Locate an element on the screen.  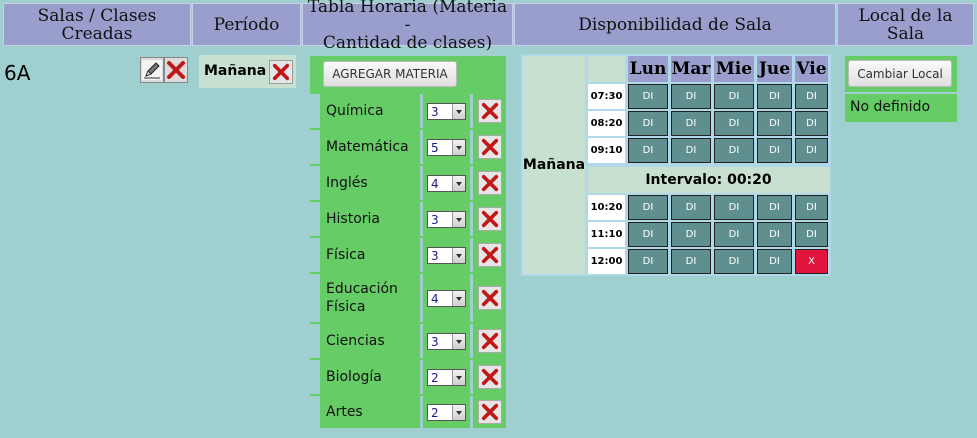
header-local-label: Local de la Sala is located at coordinates (905, 24).